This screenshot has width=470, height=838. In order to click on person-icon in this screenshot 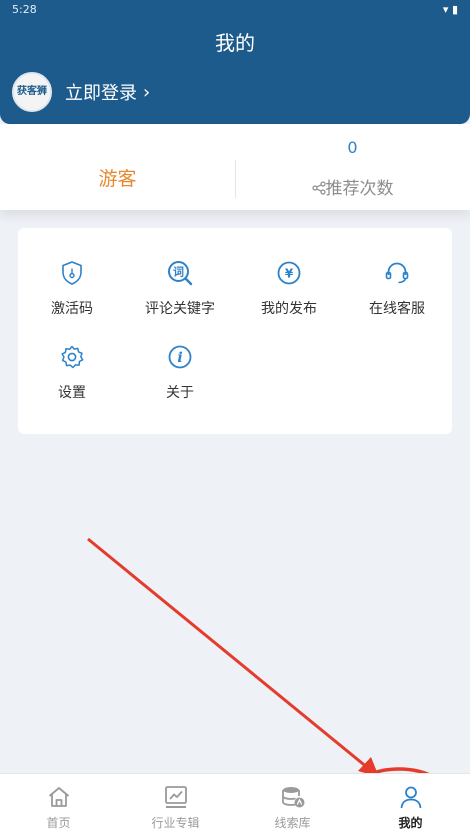, I will do `click(410, 797)`.